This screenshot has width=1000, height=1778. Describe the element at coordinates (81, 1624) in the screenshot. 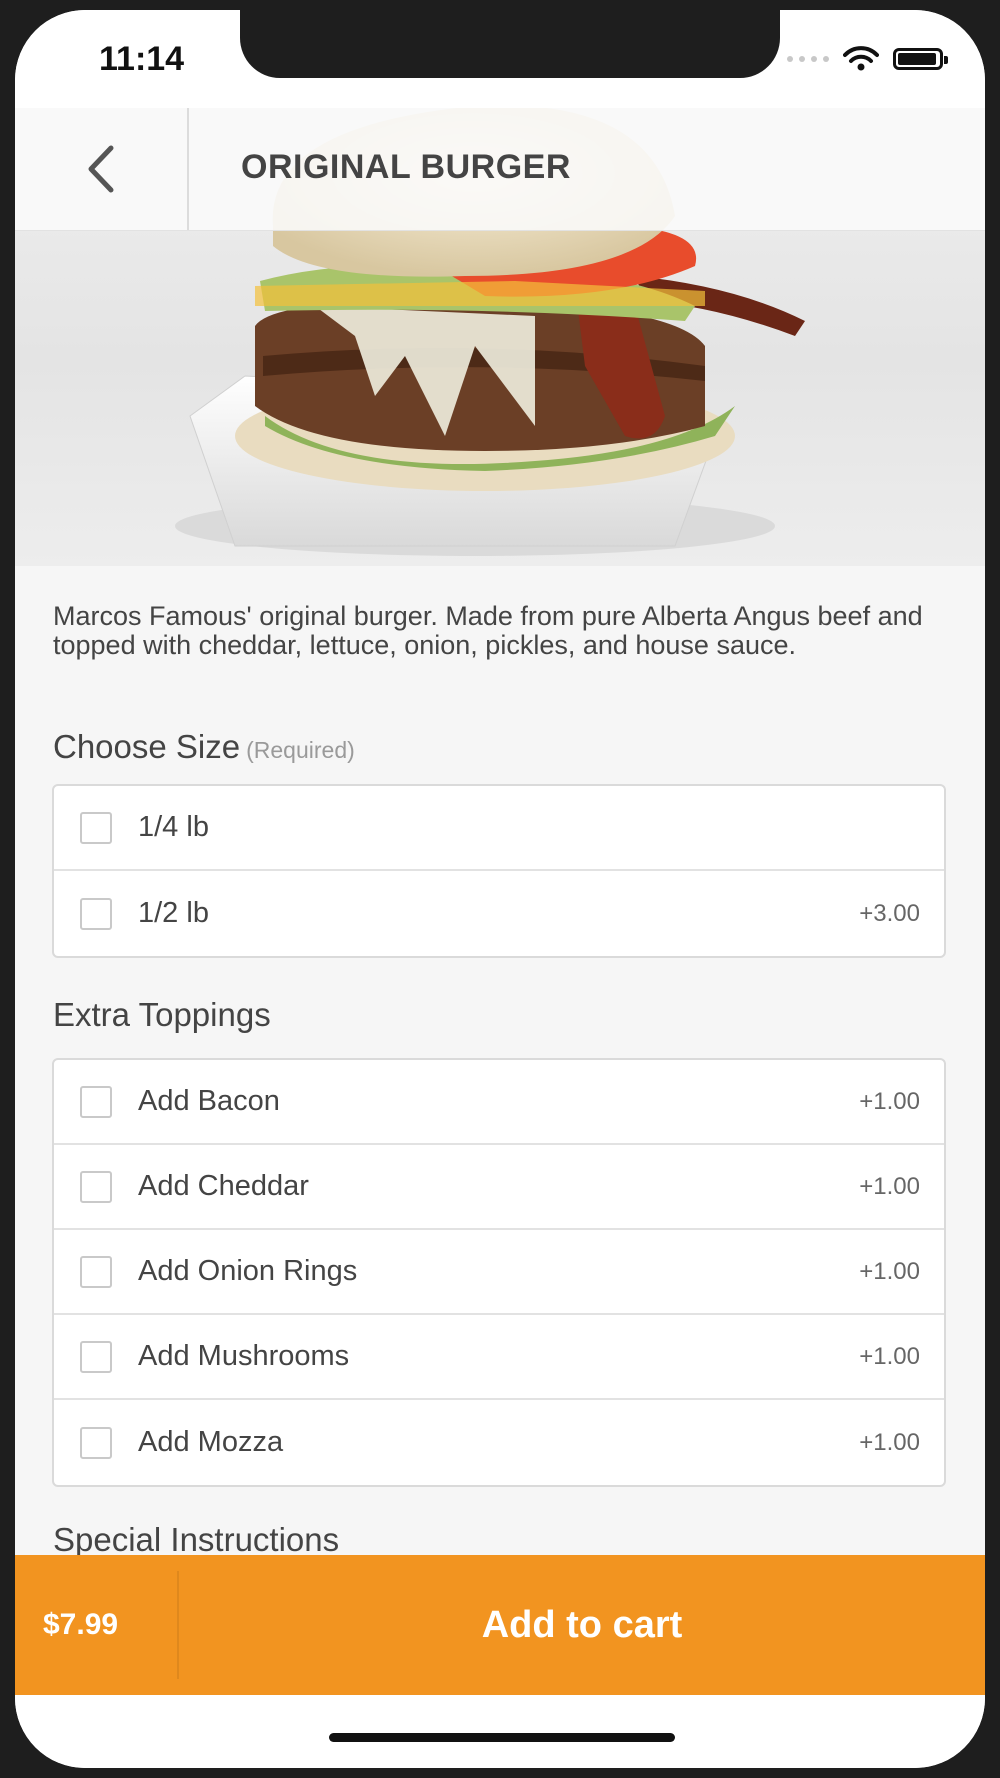

I see `total-price: $7.99` at that location.